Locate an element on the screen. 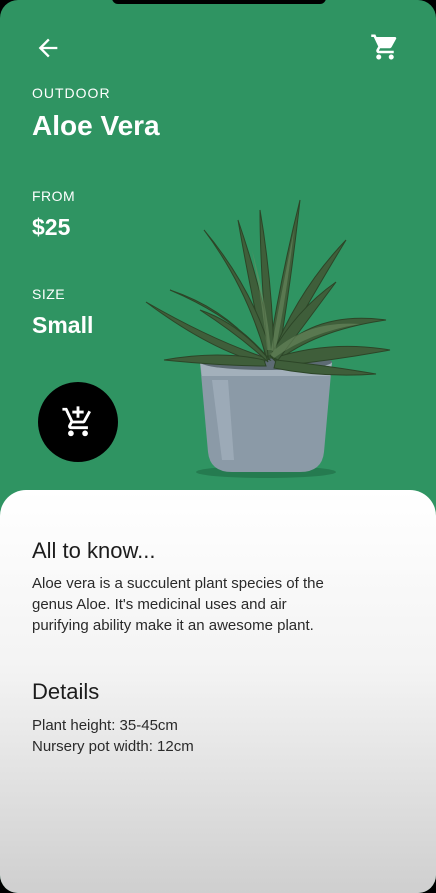 The height and width of the screenshot is (893, 436). back-button is located at coordinates (48, 48).